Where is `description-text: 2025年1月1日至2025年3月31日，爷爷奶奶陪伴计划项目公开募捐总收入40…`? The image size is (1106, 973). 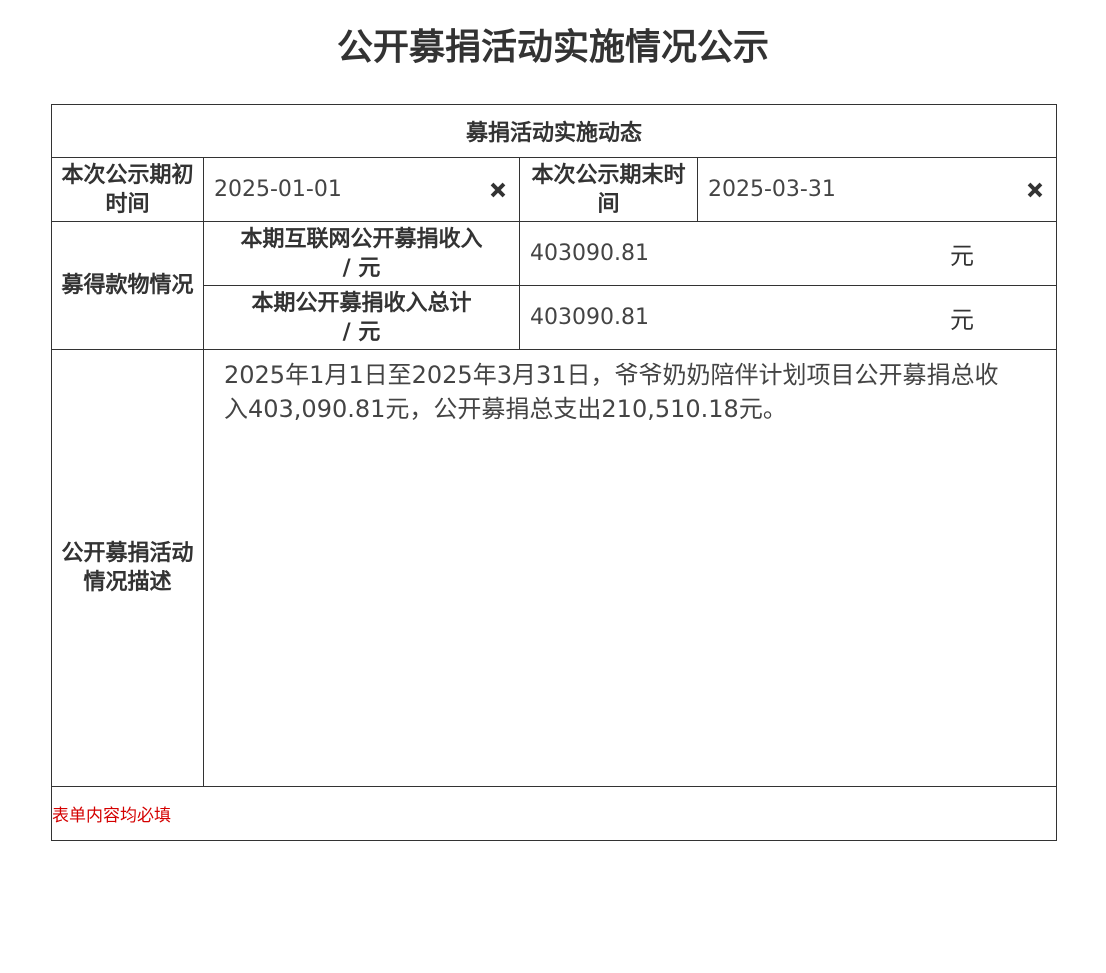
description-text: 2025年1月1日至2025年3月31日，爷爷奶奶陪伴计划项目公开募捐总收入40… is located at coordinates (611, 392).